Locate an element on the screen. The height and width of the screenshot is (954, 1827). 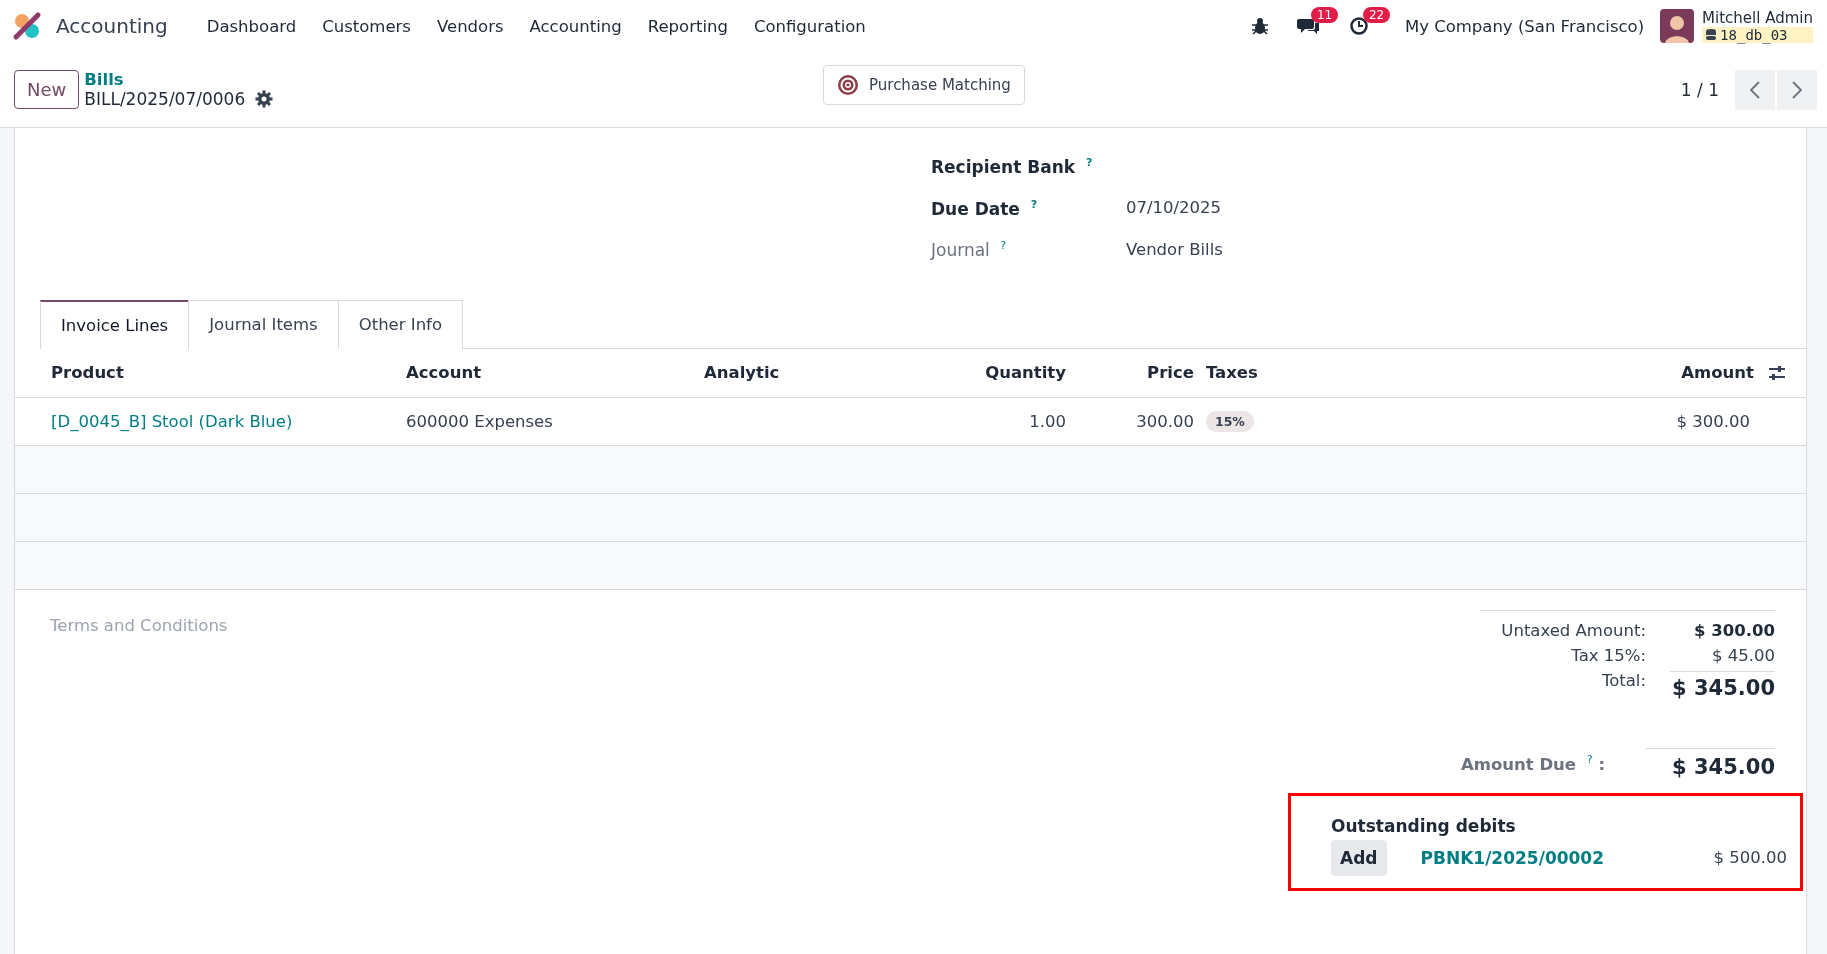
activity-count-badge: 22 is located at coordinates (1376, 15).